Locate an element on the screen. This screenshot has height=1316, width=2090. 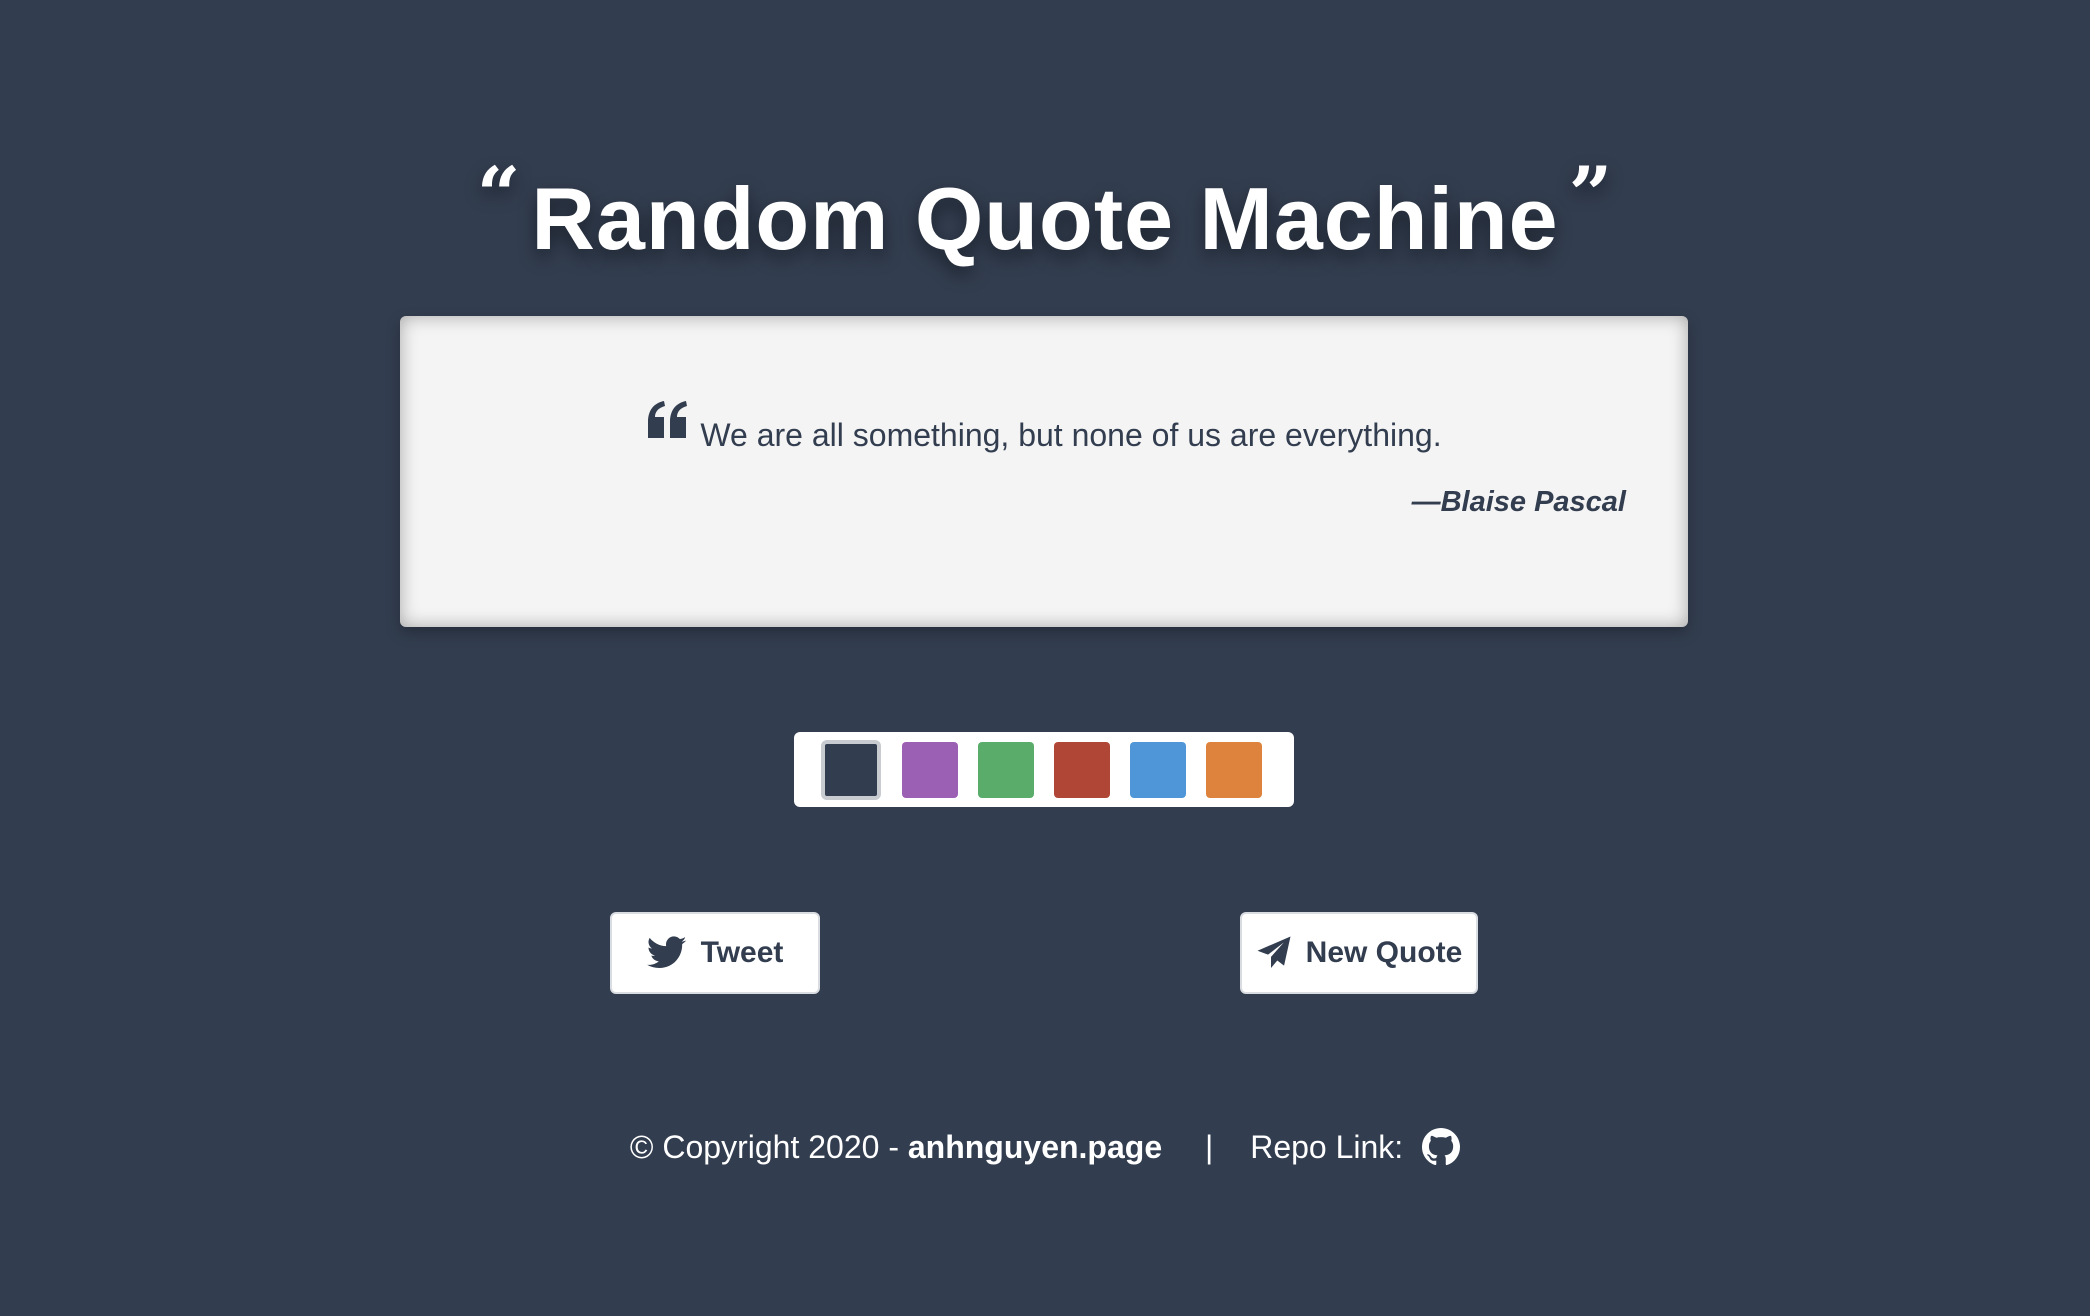
color-swatch-green is located at coordinates (1006, 770).